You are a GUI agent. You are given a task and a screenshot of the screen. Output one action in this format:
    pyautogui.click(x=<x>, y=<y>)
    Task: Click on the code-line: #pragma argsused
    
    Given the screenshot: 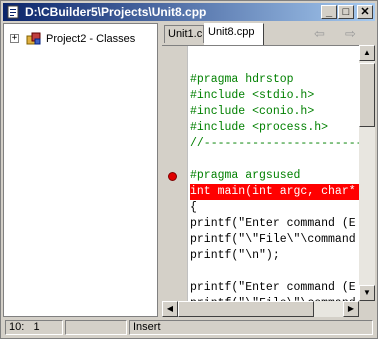 What is the action you would take?
    pyautogui.click(x=245, y=176)
    